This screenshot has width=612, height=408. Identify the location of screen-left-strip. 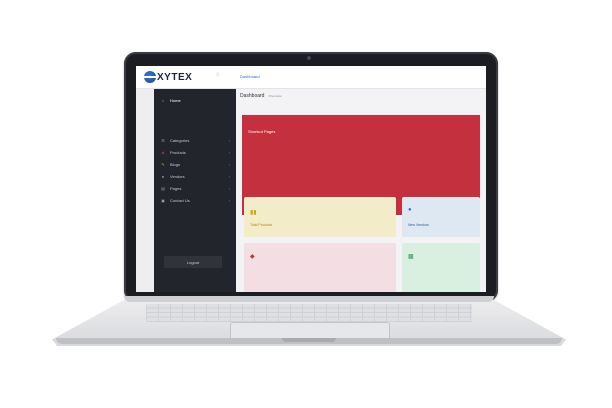
(145, 190).